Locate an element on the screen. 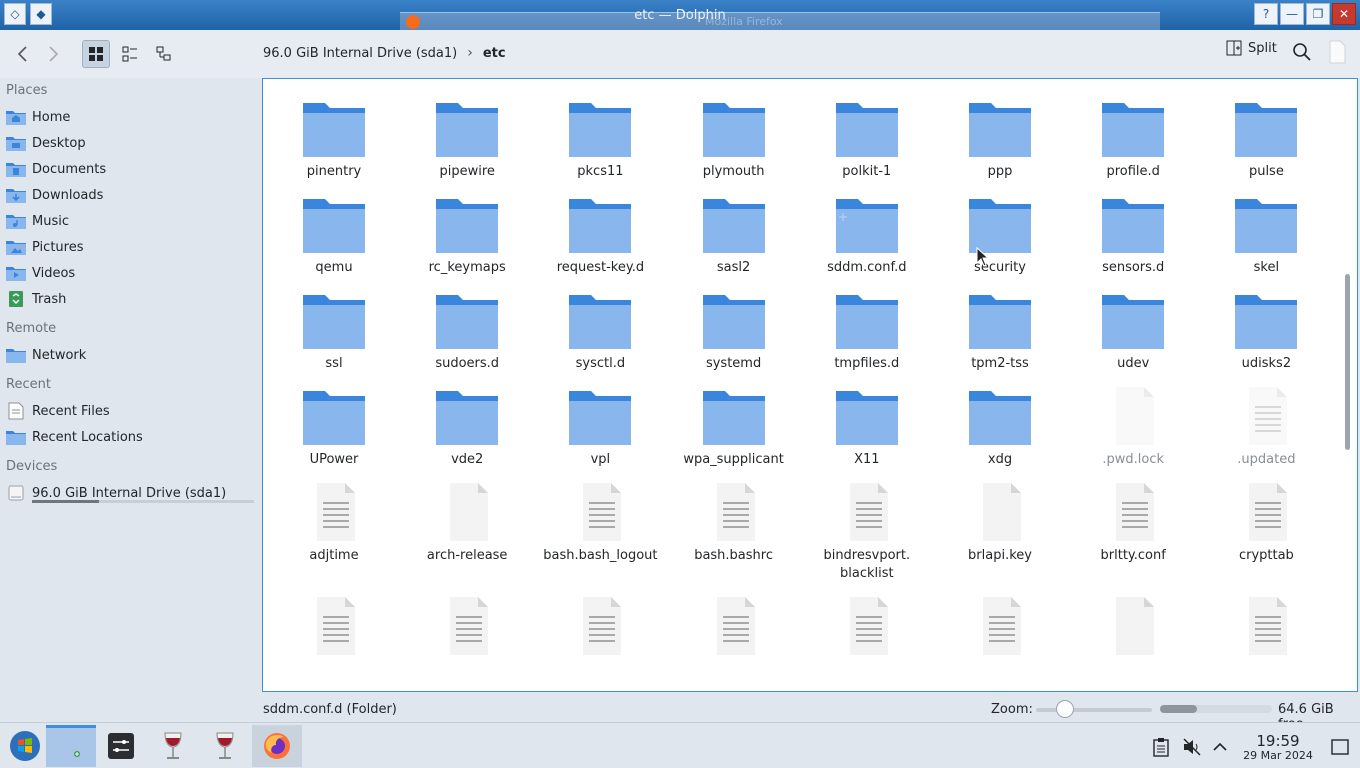  tray-expand-button is located at coordinates (1220, 747).